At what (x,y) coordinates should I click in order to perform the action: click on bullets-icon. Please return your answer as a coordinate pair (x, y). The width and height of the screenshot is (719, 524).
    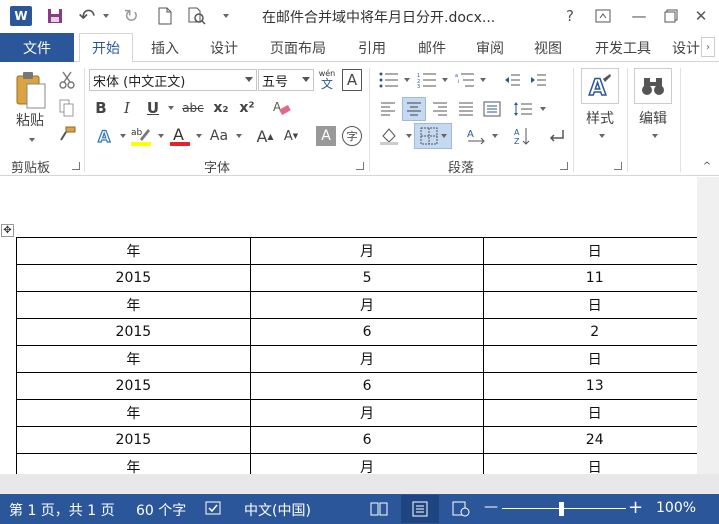
    Looking at the image, I should click on (389, 80).